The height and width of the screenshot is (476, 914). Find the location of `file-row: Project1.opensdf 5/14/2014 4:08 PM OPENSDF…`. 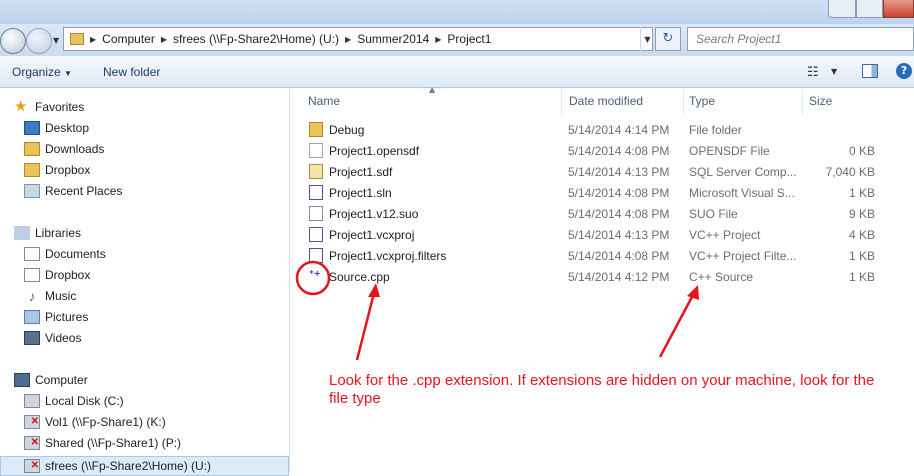

file-row: Project1.opensdf 5/14/2014 4:08 PM OPENSDF… is located at coordinates (605, 150).